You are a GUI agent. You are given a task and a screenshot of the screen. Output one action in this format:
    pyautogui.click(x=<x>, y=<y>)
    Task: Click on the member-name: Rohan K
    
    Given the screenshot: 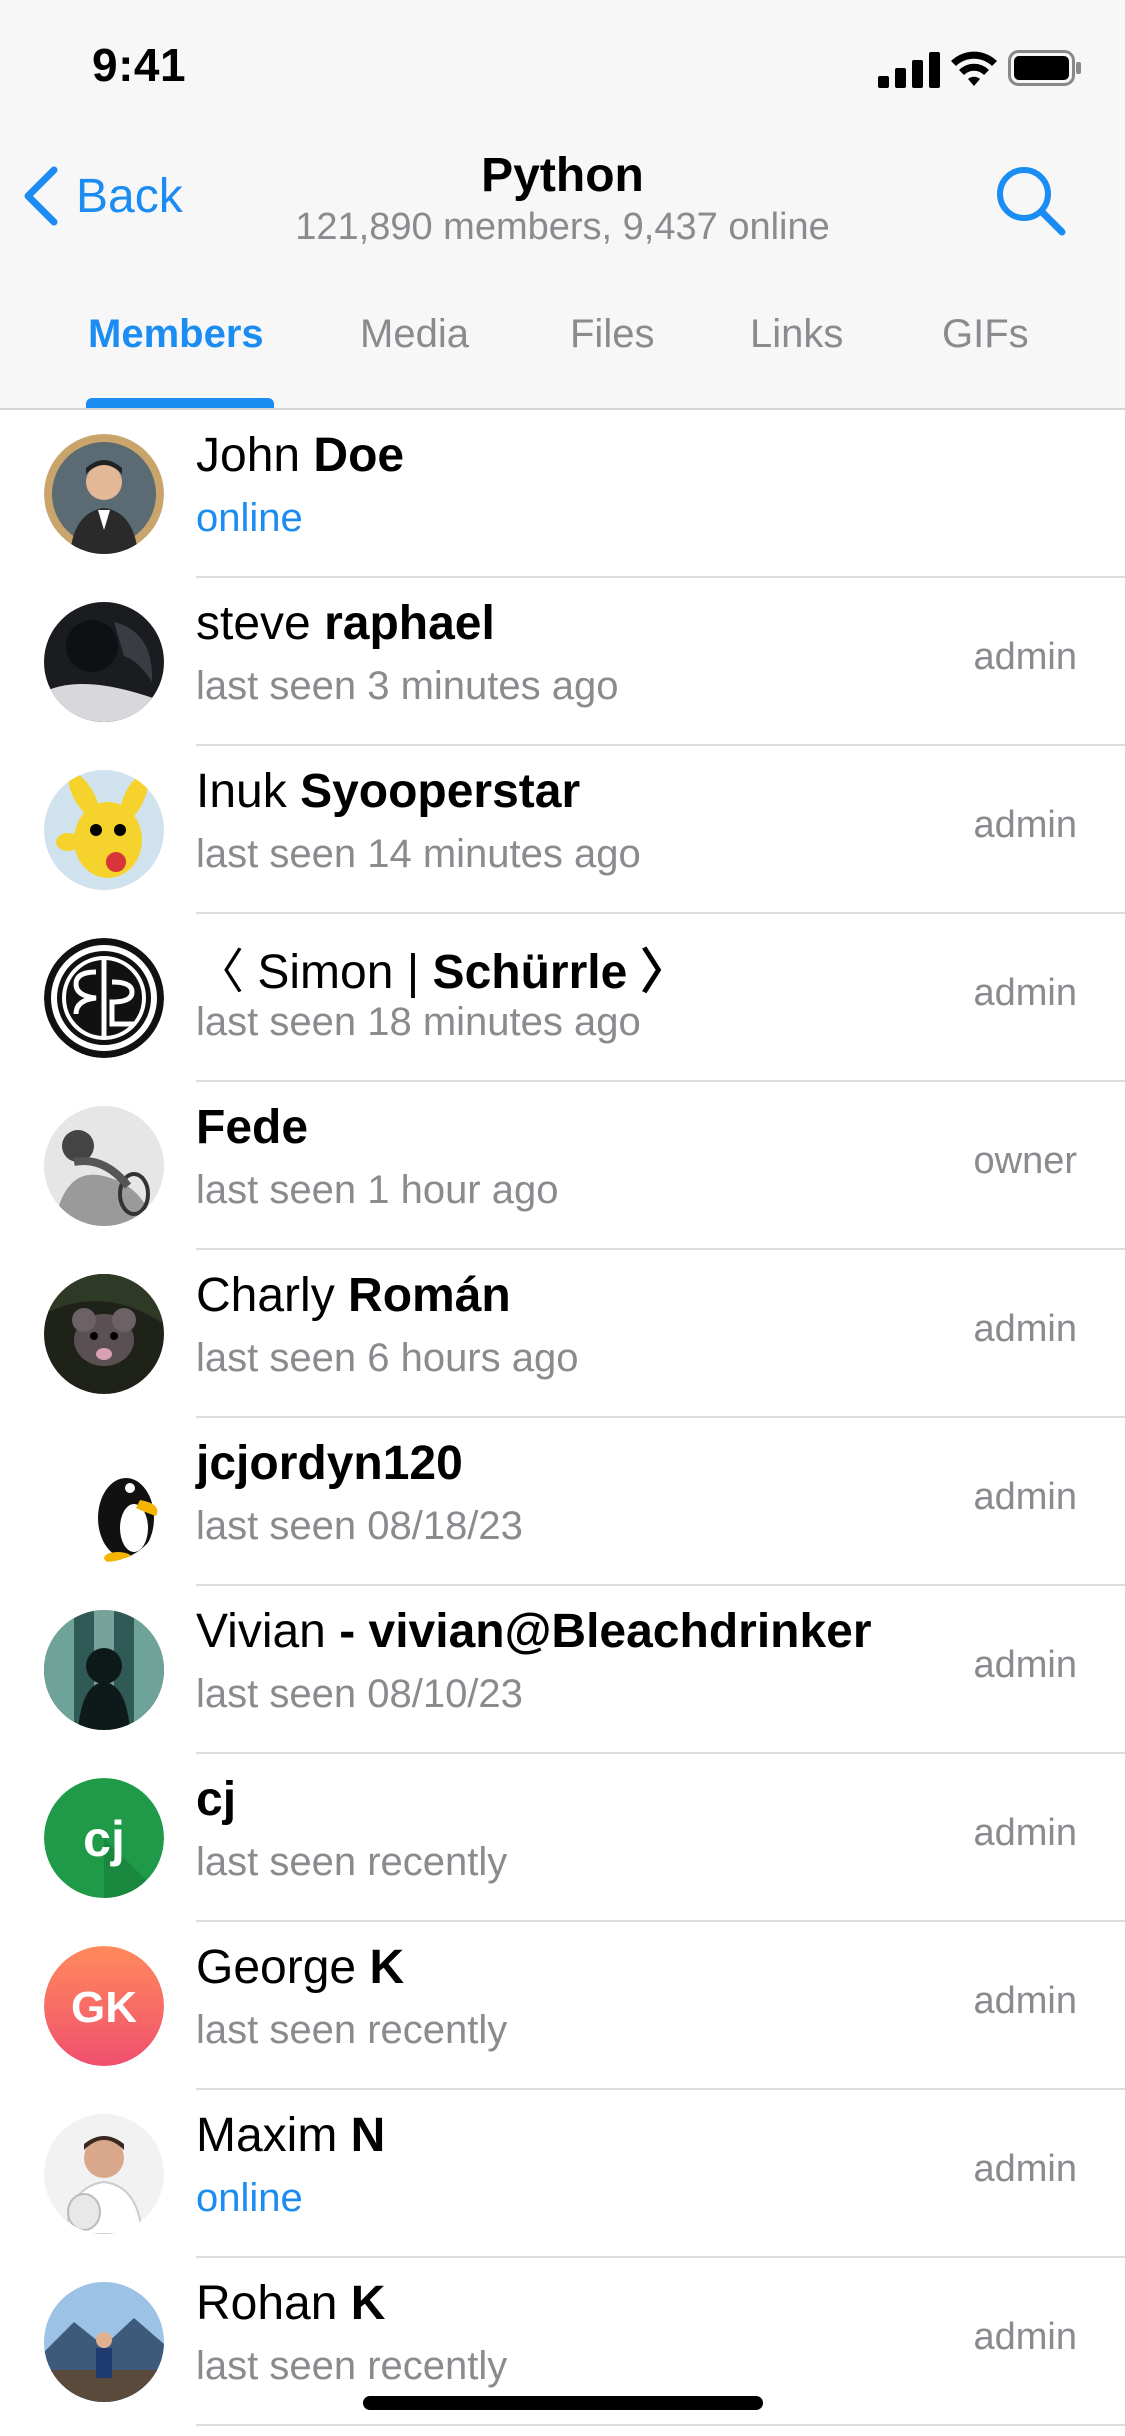 What is the action you would take?
    pyautogui.click(x=291, y=2303)
    